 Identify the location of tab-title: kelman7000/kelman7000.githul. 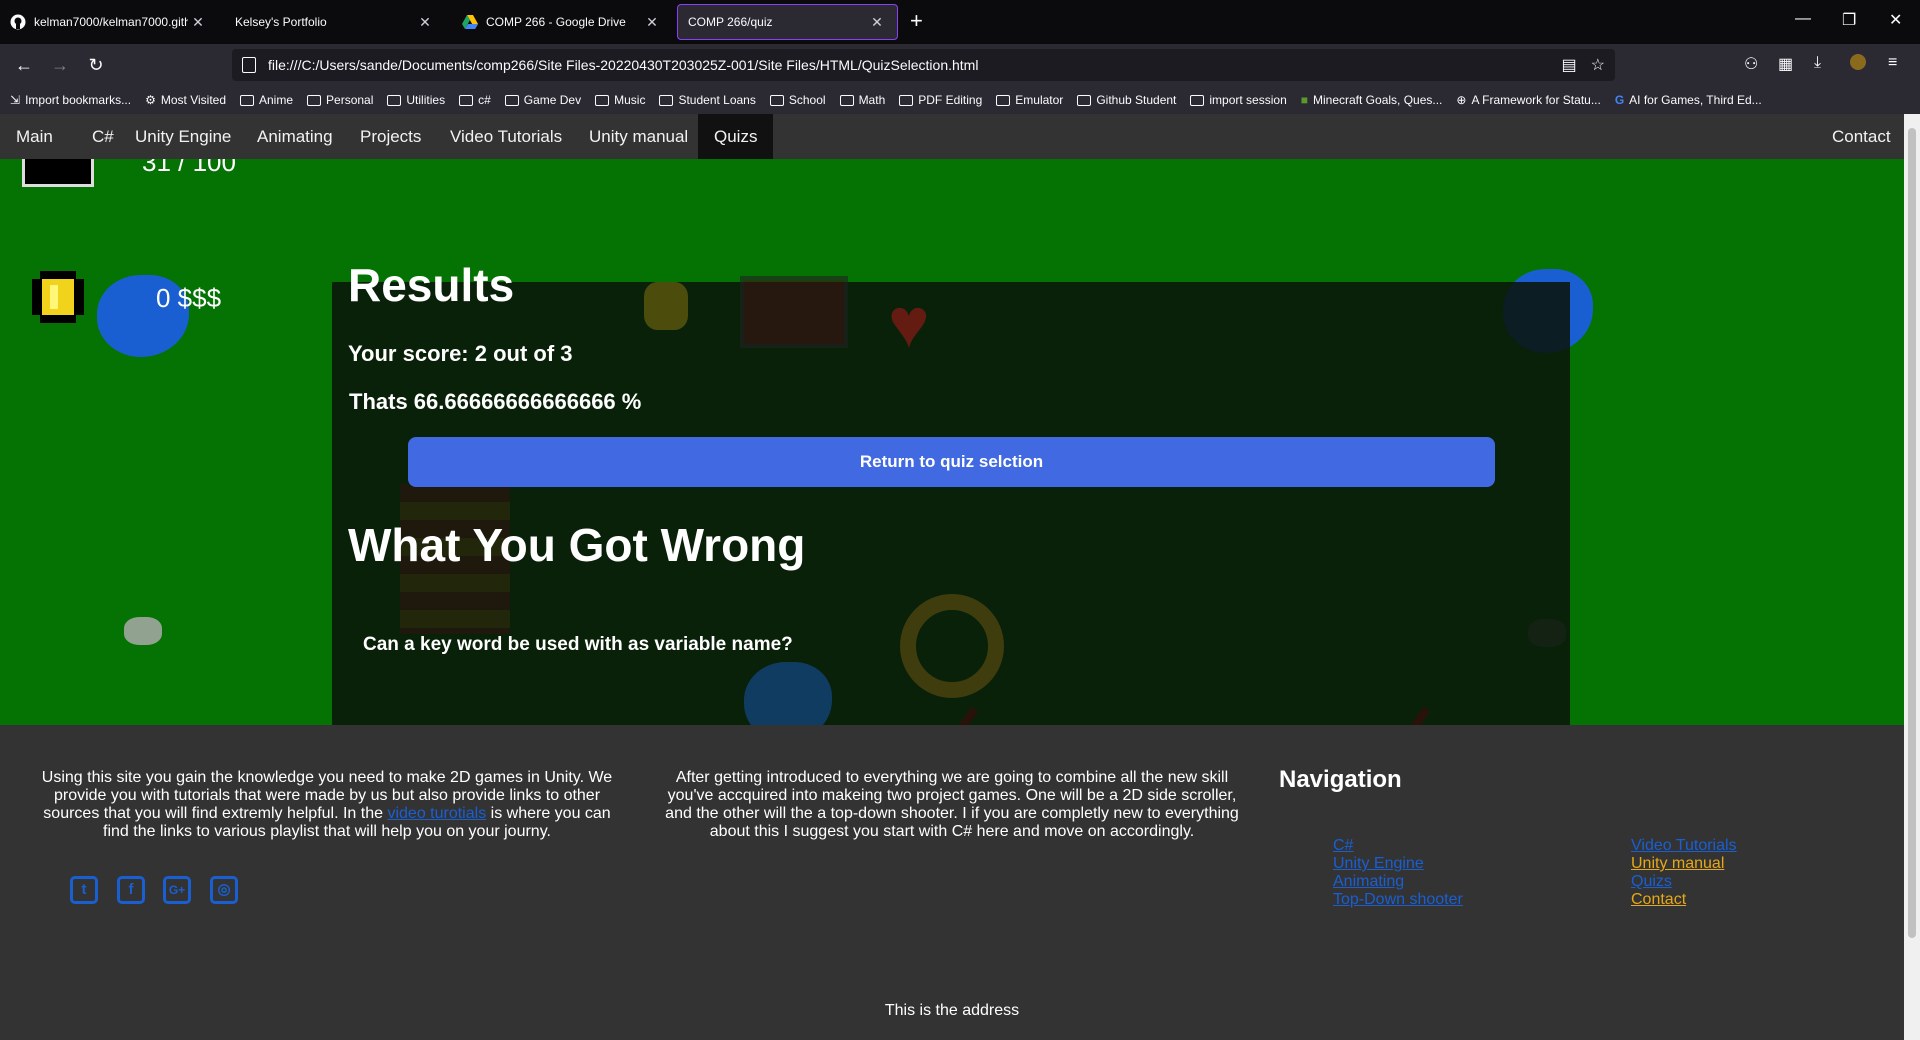
(111, 22).